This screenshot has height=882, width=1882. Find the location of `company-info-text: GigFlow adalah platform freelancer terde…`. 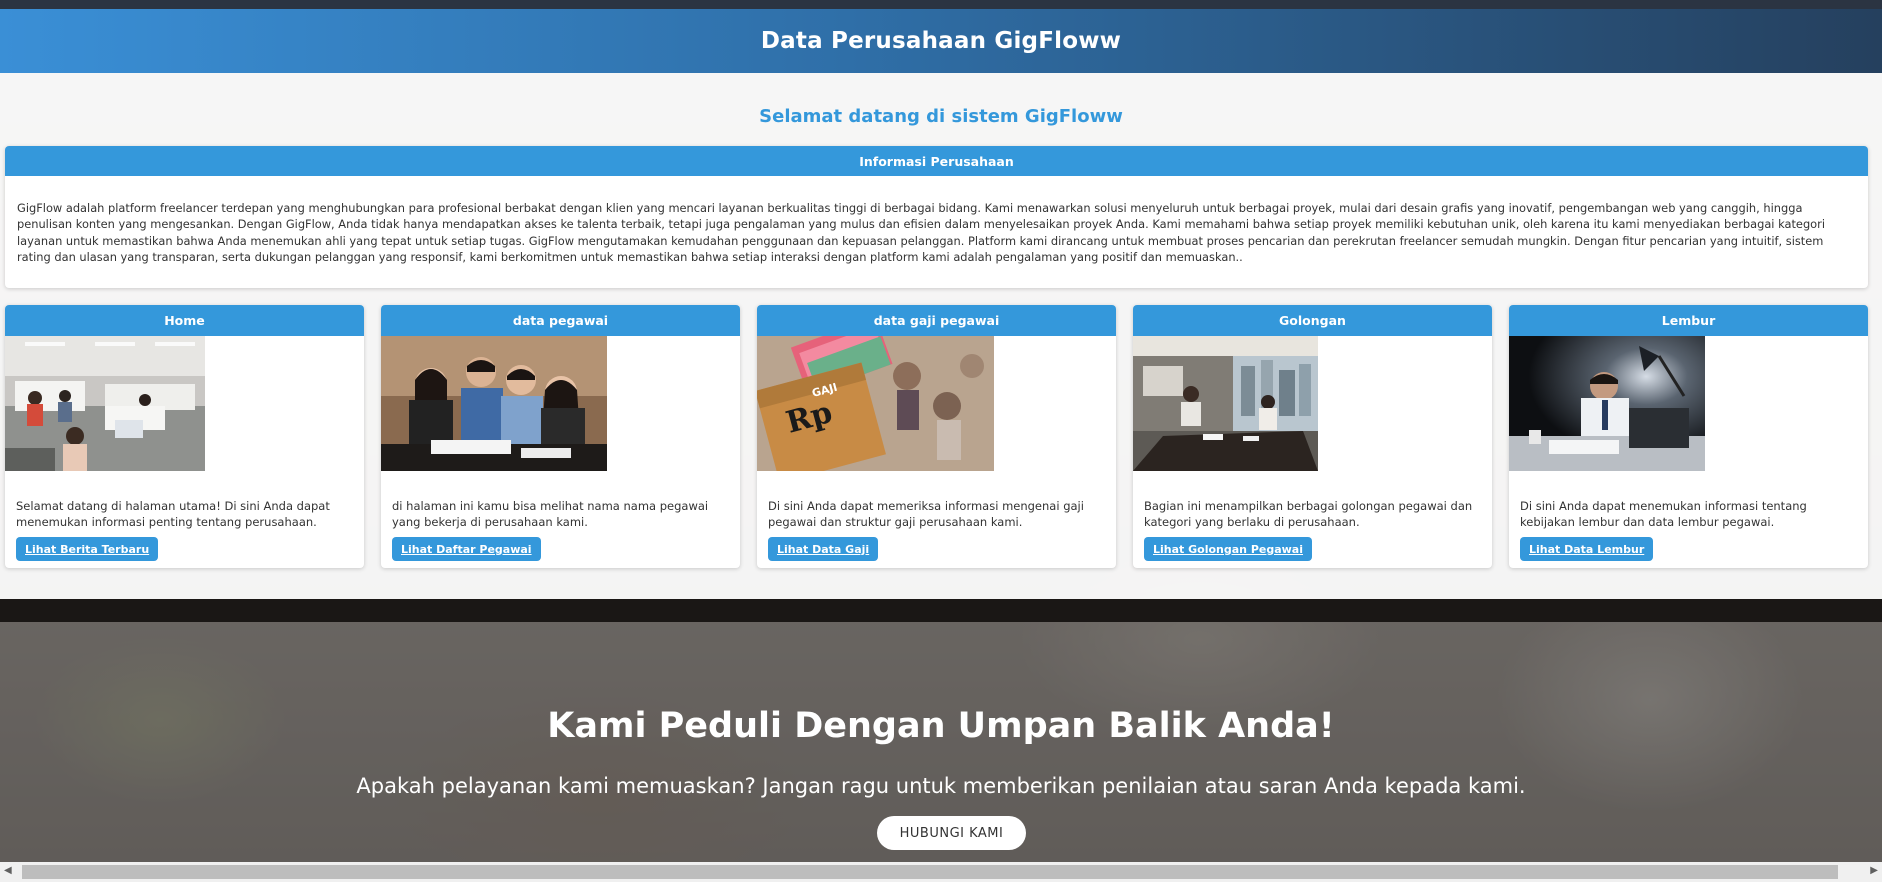

company-info-text: GigFlow adalah platform freelancer terde… is located at coordinates (921, 233).